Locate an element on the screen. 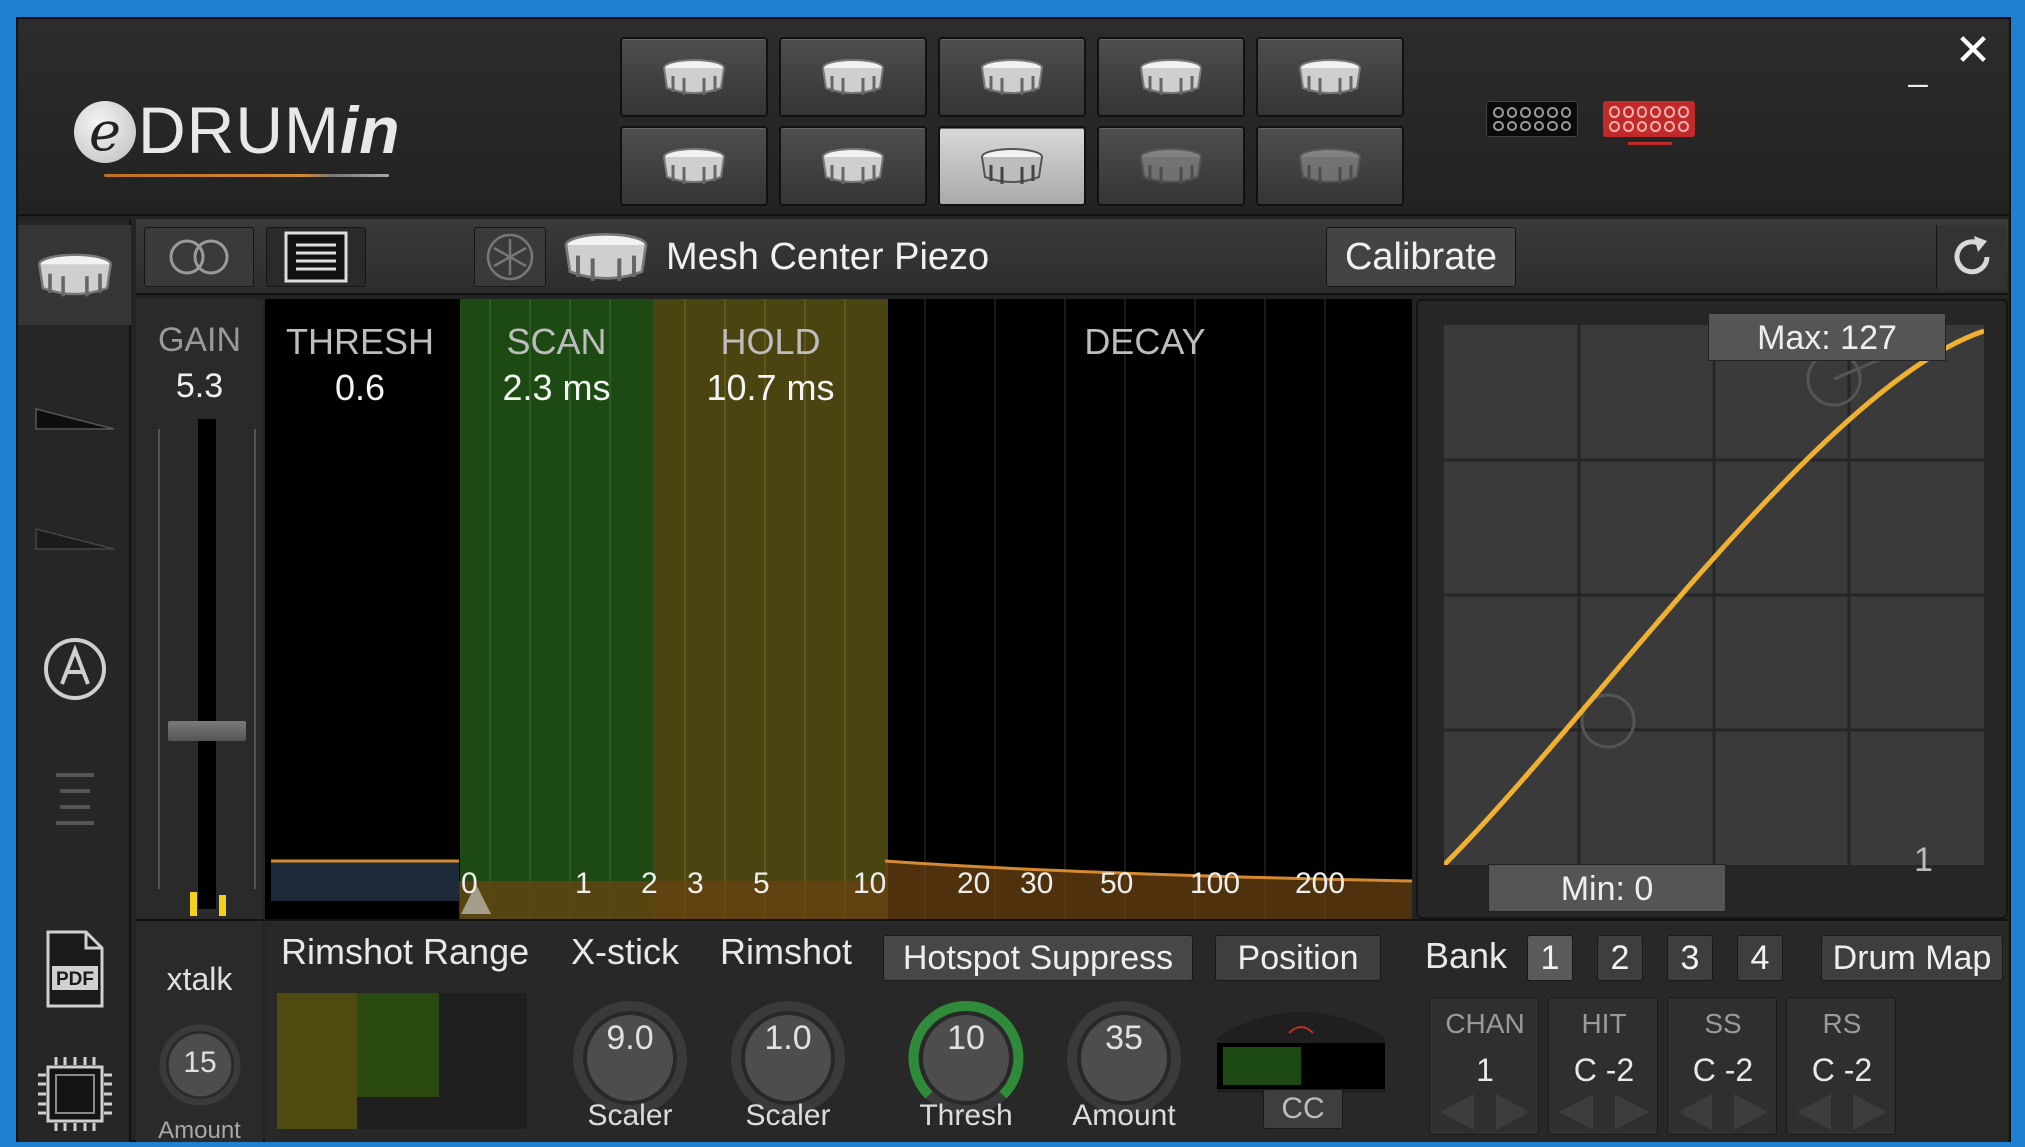  pad-button-8-selected is located at coordinates (1012, 166).